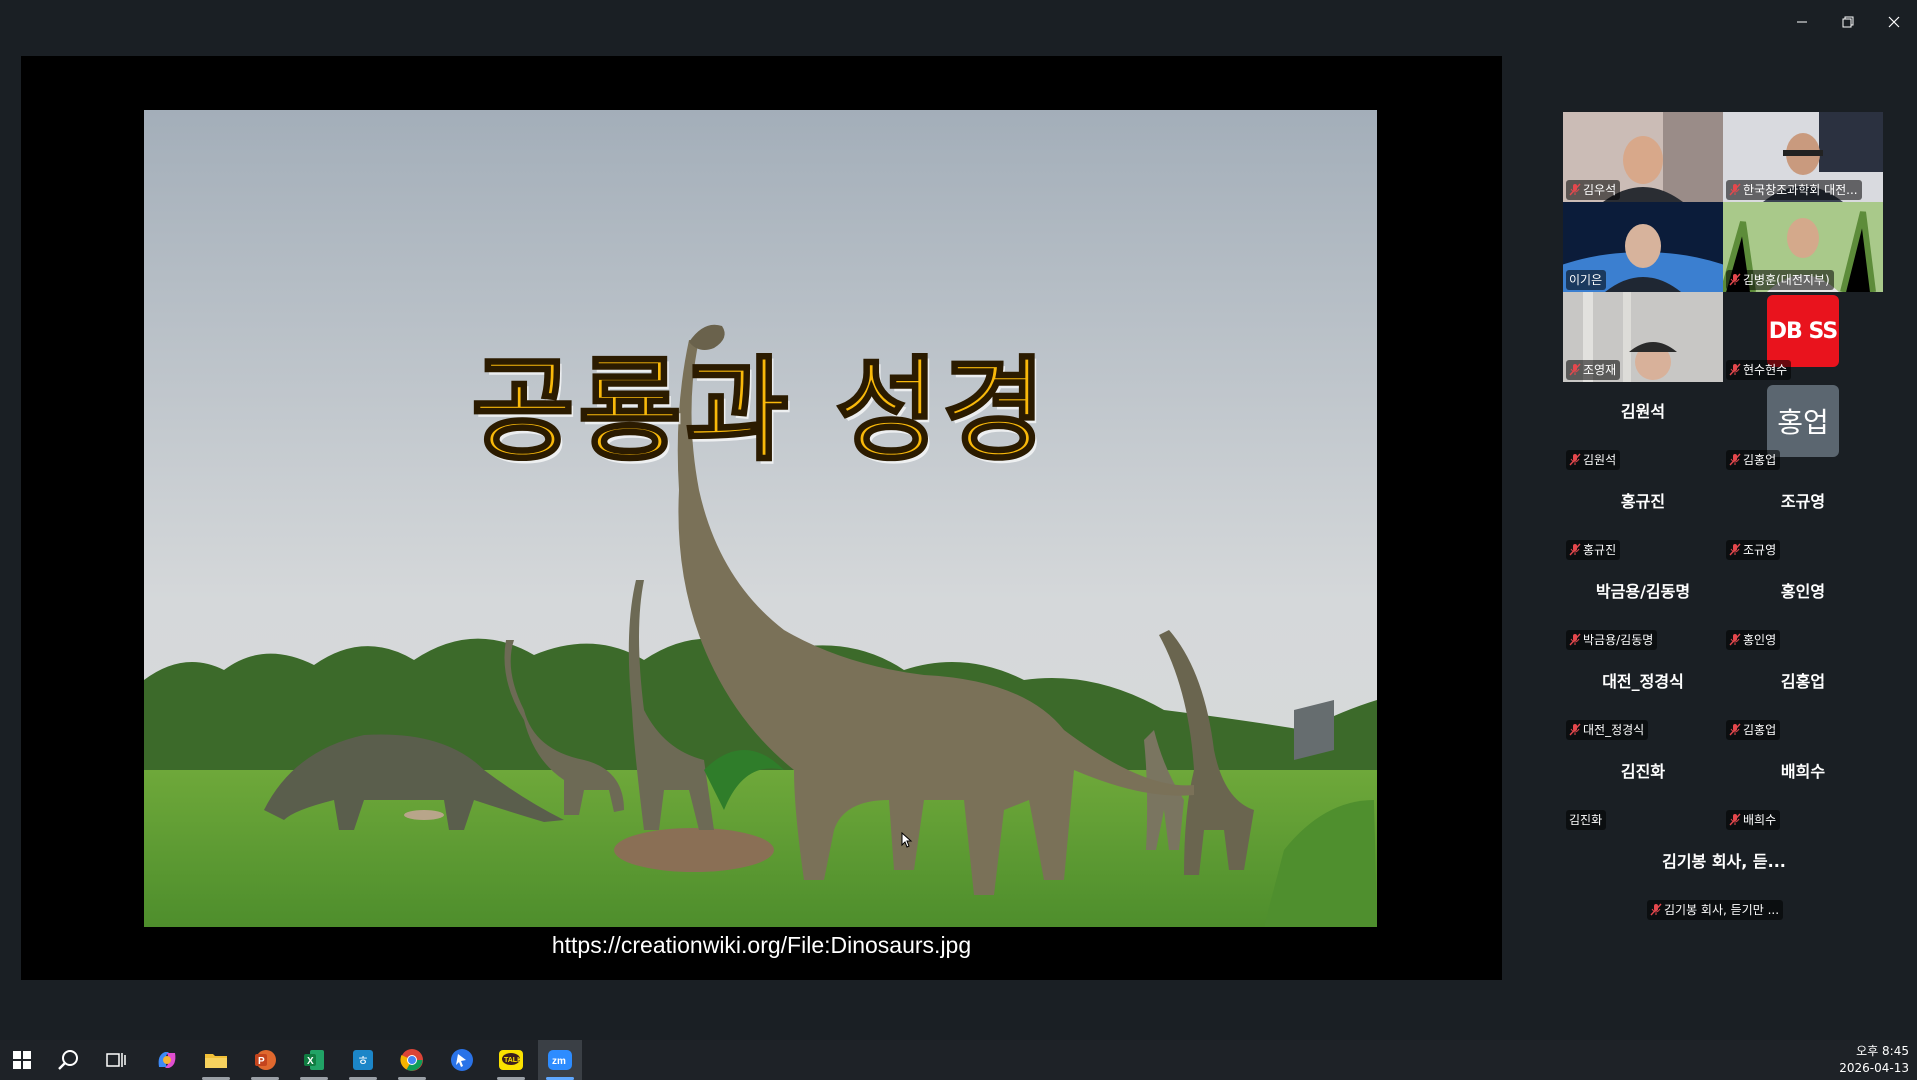 The height and width of the screenshot is (1080, 1917). I want to click on file-explorer-icon, so click(216, 1060).